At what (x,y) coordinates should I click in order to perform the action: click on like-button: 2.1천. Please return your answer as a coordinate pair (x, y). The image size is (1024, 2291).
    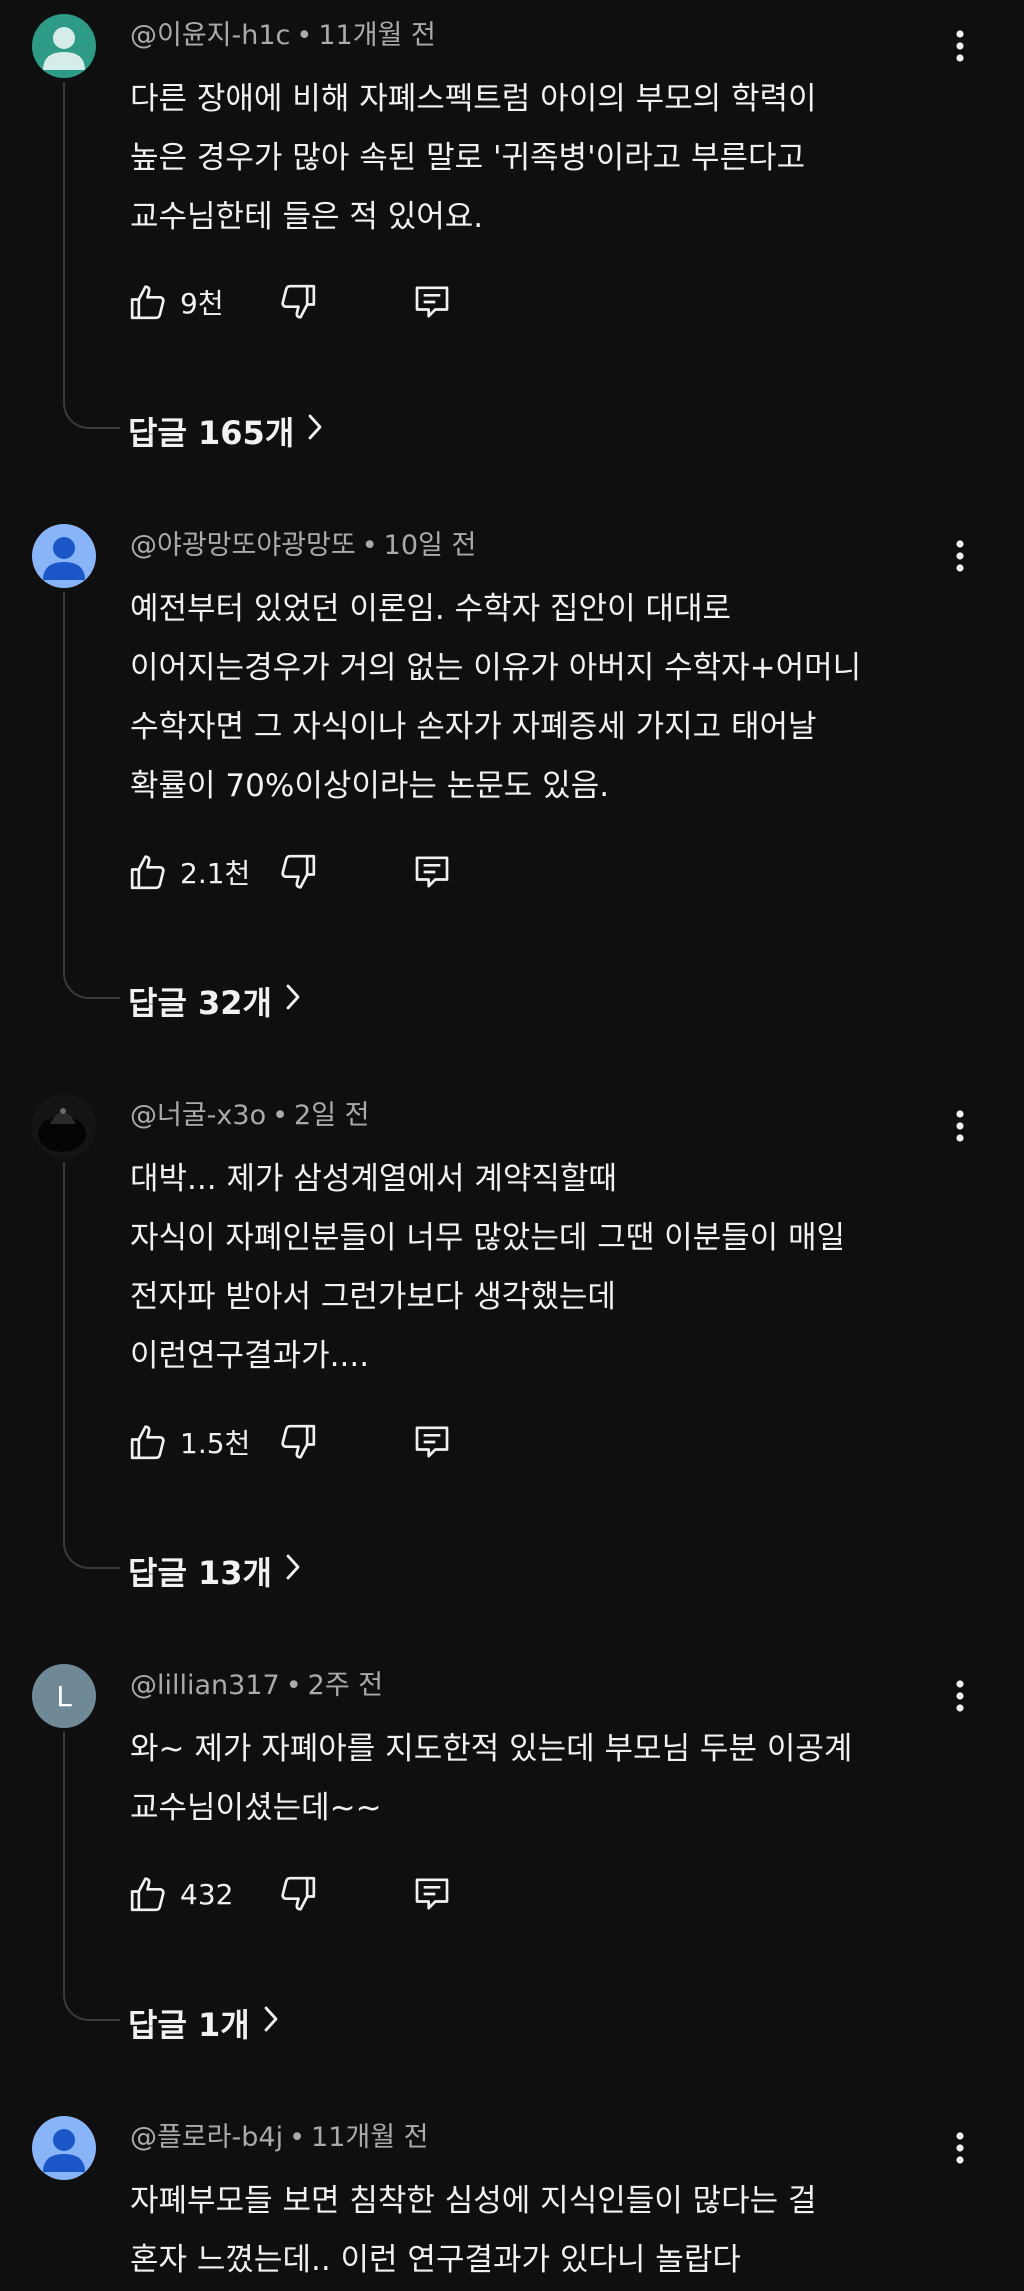
    Looking at the image, I should click on (189, 872).